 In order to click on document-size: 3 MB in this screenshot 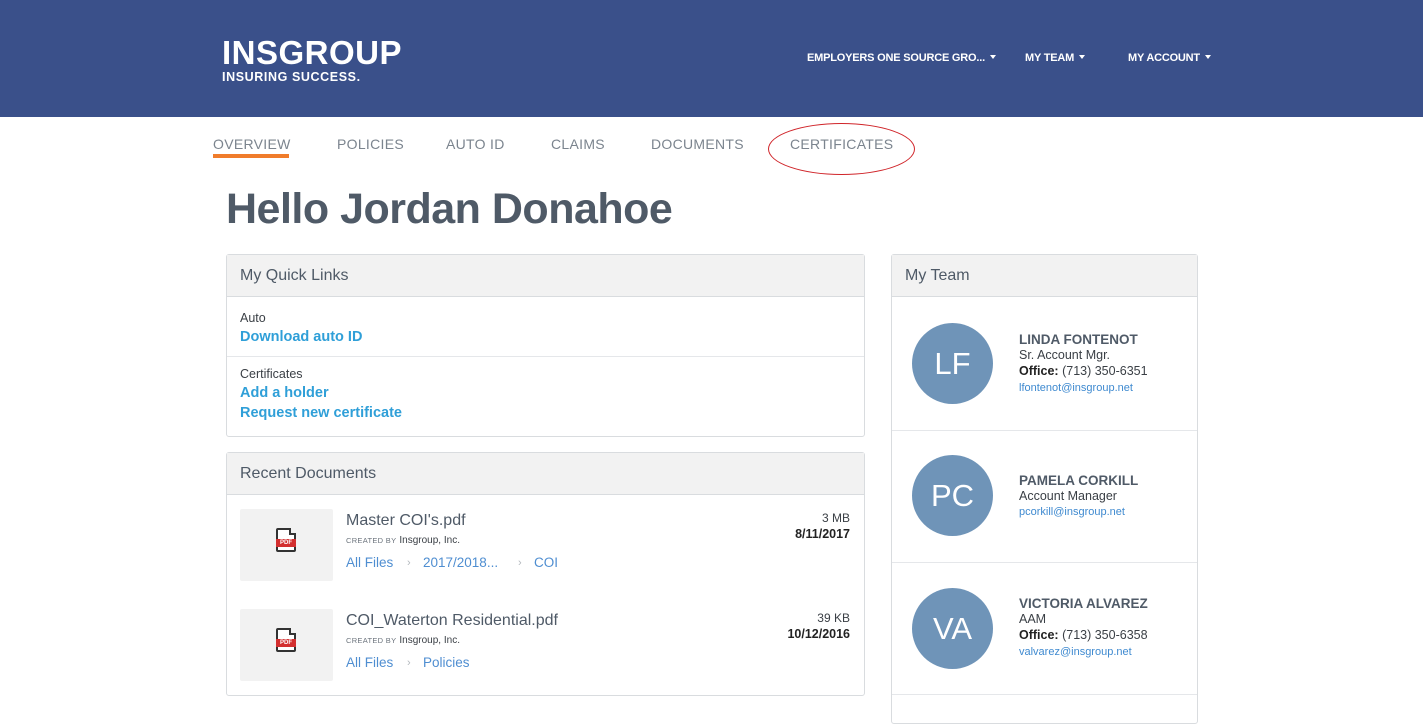, I will do `click(835, 518)`.